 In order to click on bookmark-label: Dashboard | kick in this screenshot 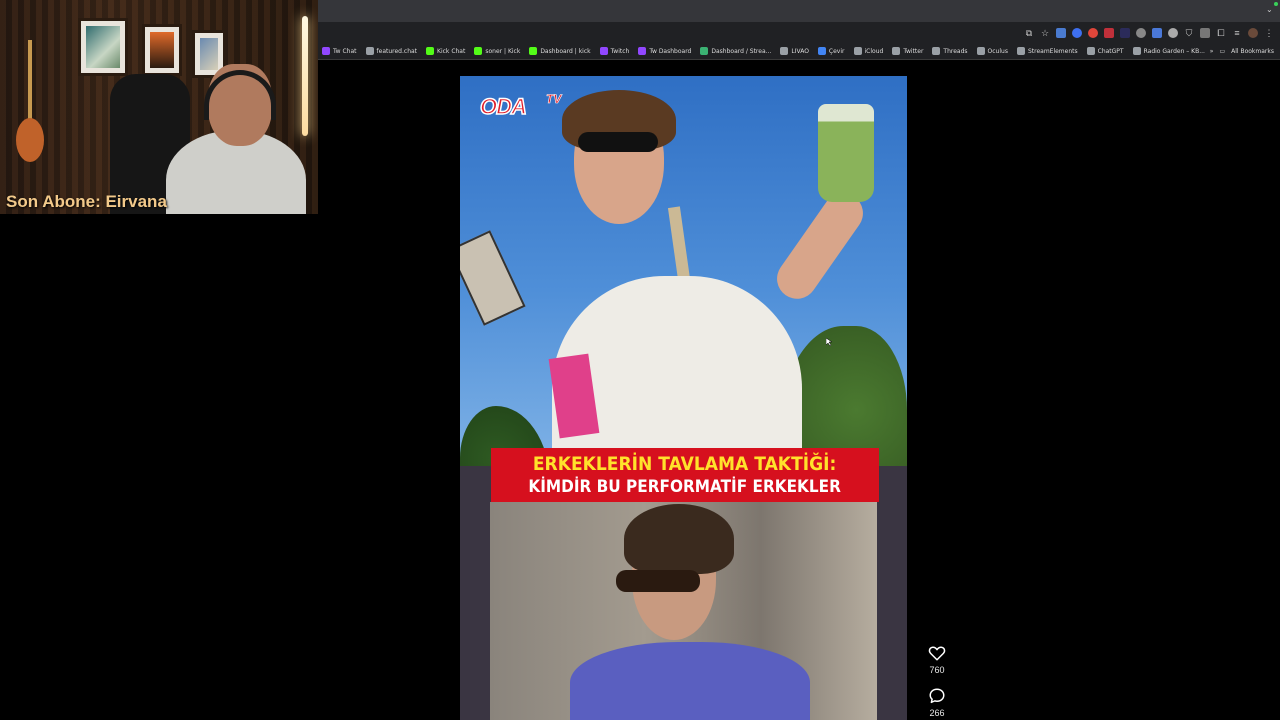, I will do `click(565, 51)`.